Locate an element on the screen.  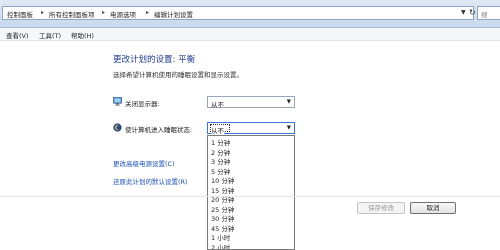
dropdown-option: 30 分钟 is located at coordinates (222, 218).